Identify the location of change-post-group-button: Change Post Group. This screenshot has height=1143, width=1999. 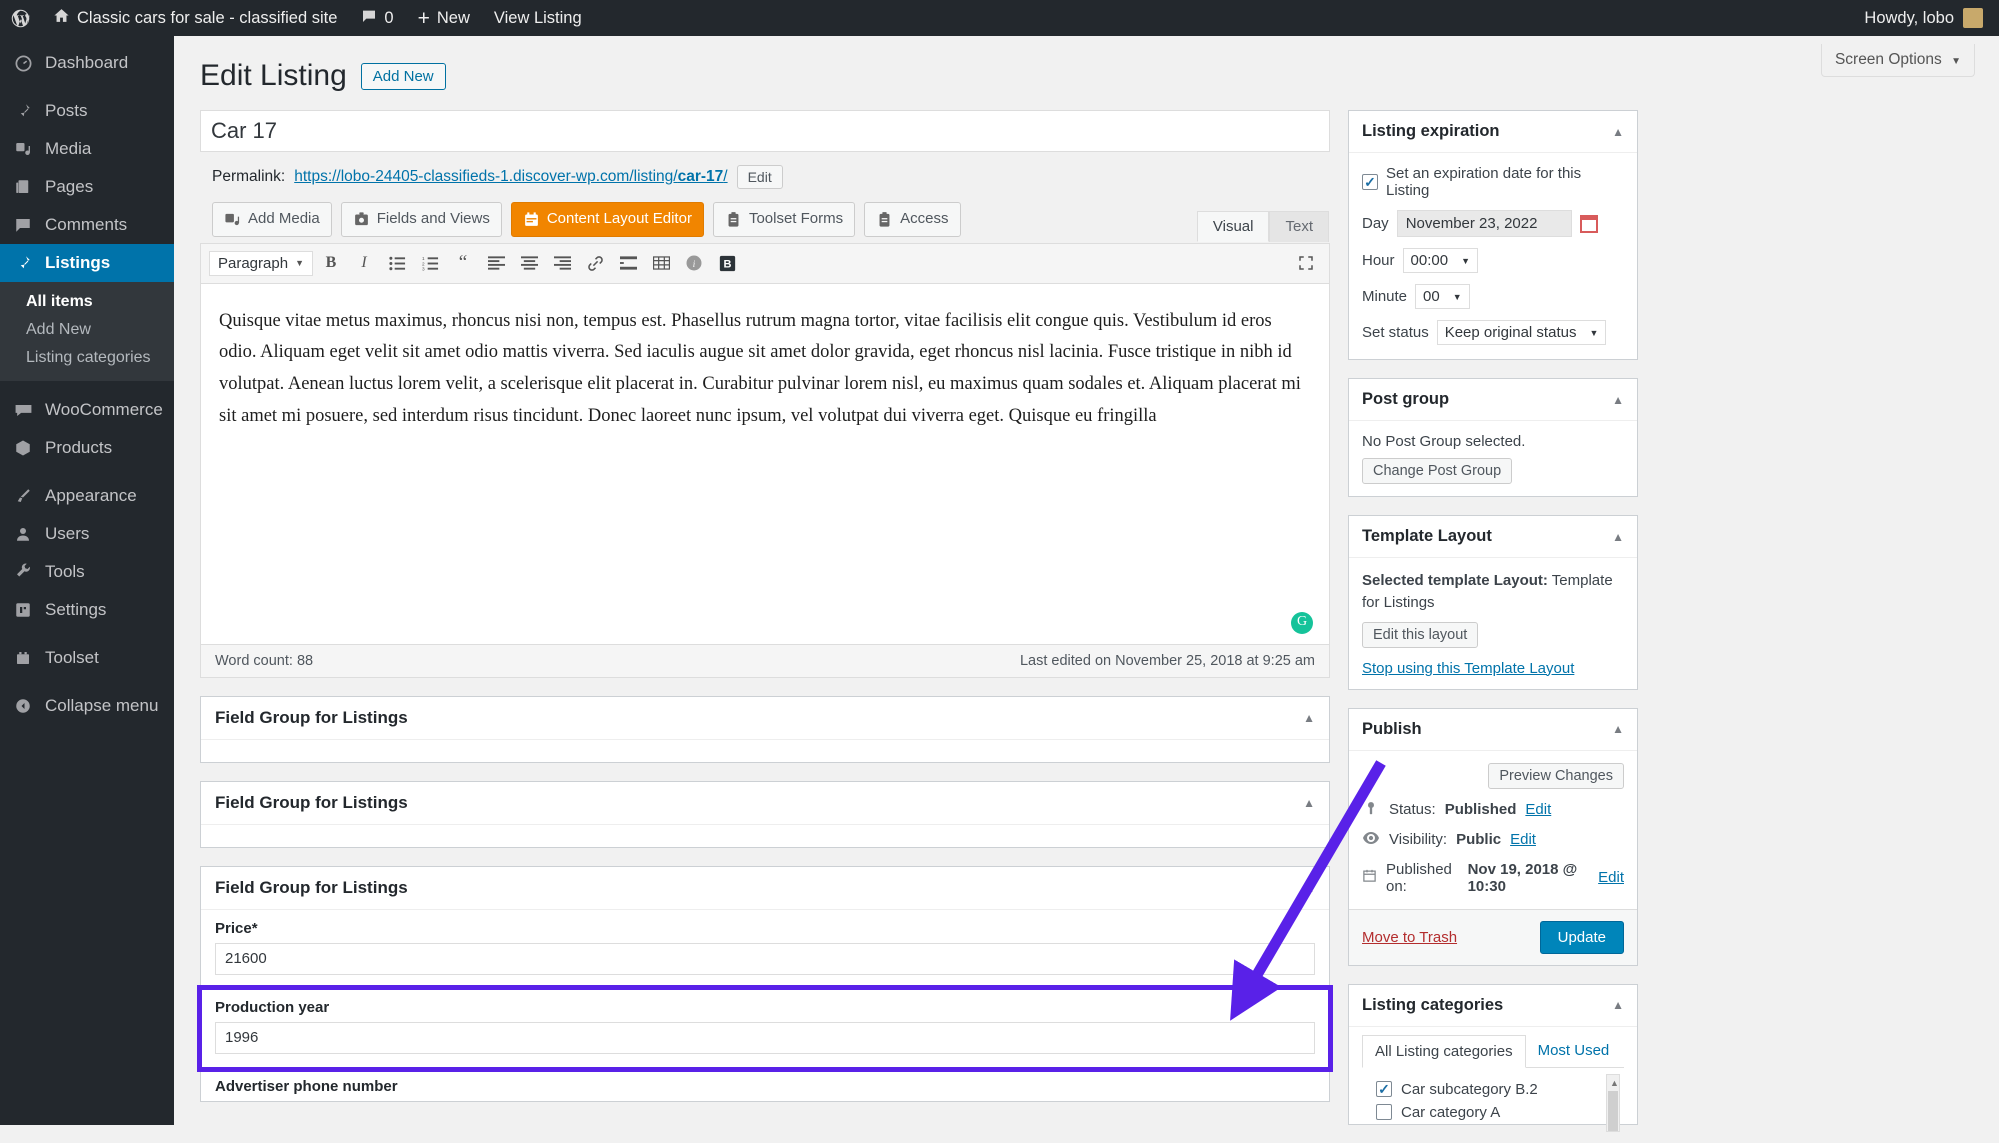
(1437, 471).